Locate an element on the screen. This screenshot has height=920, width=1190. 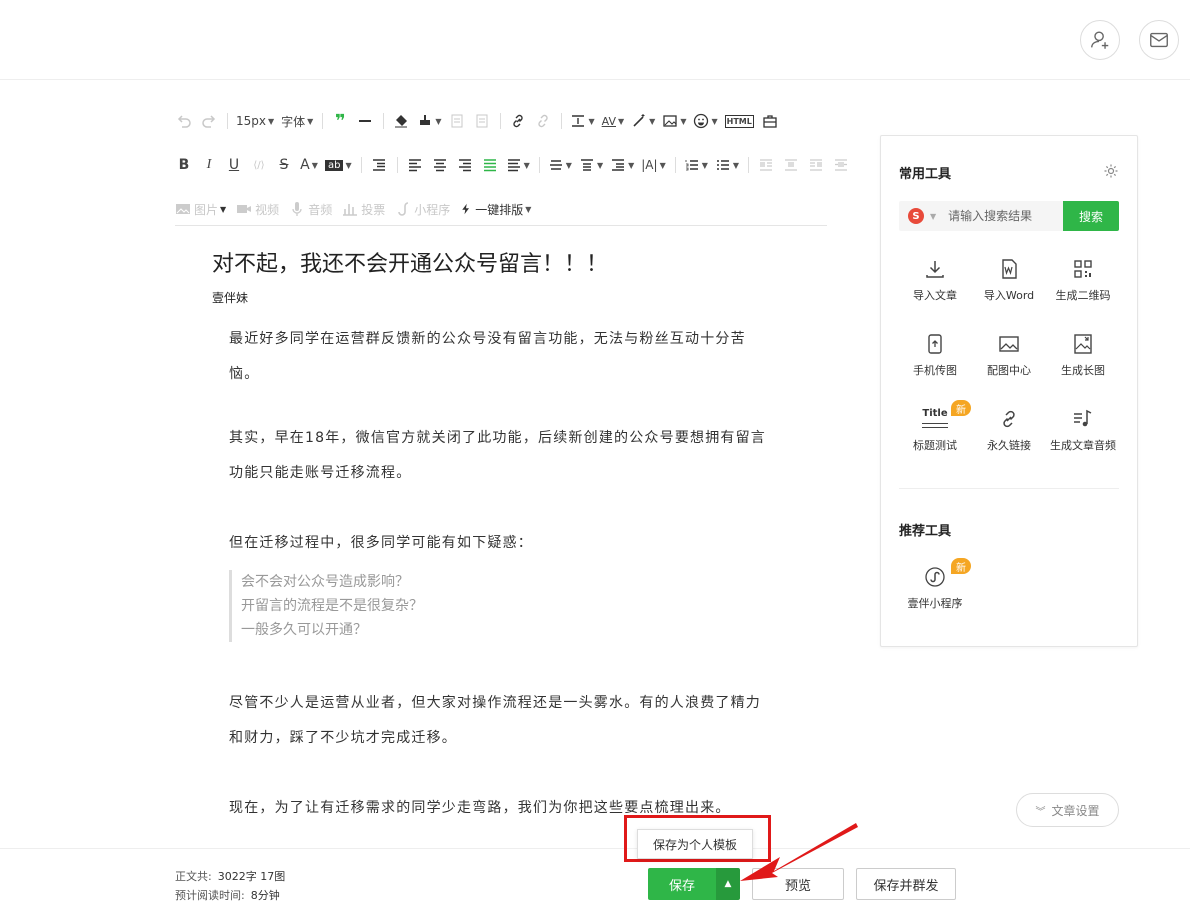
align-center-button is located at coordinates (440, 165).